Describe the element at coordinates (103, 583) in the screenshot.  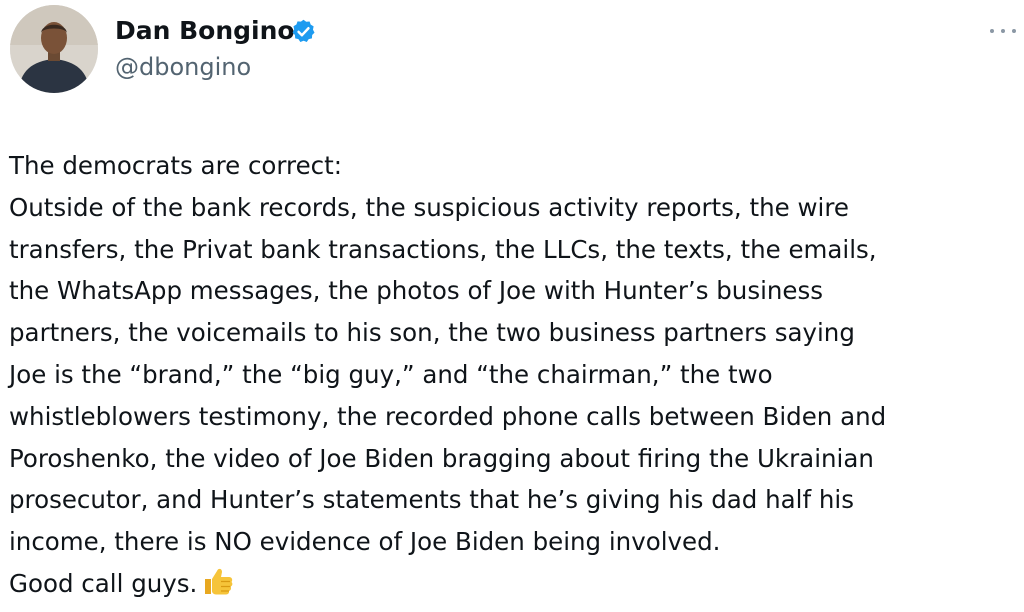
I see `tweet-line-text: Good call guys.` at that location.